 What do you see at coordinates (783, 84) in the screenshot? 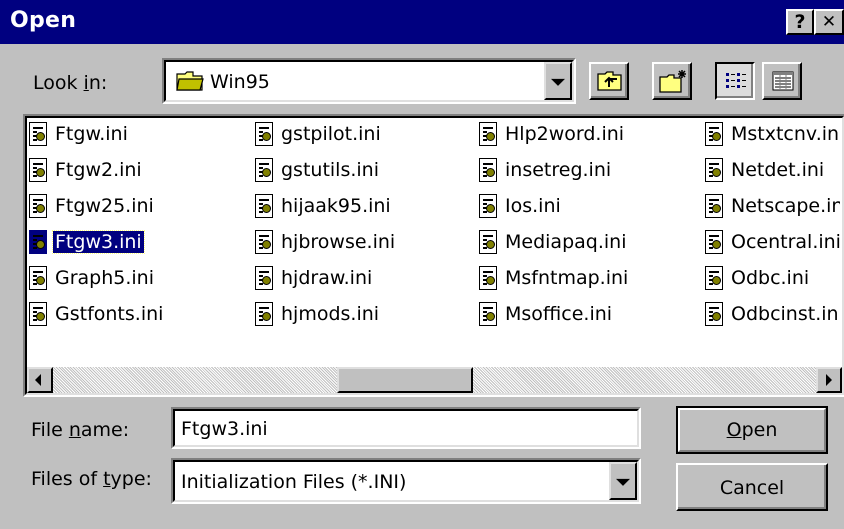
I see `details-view-icon` at bounding box center [783, 84].